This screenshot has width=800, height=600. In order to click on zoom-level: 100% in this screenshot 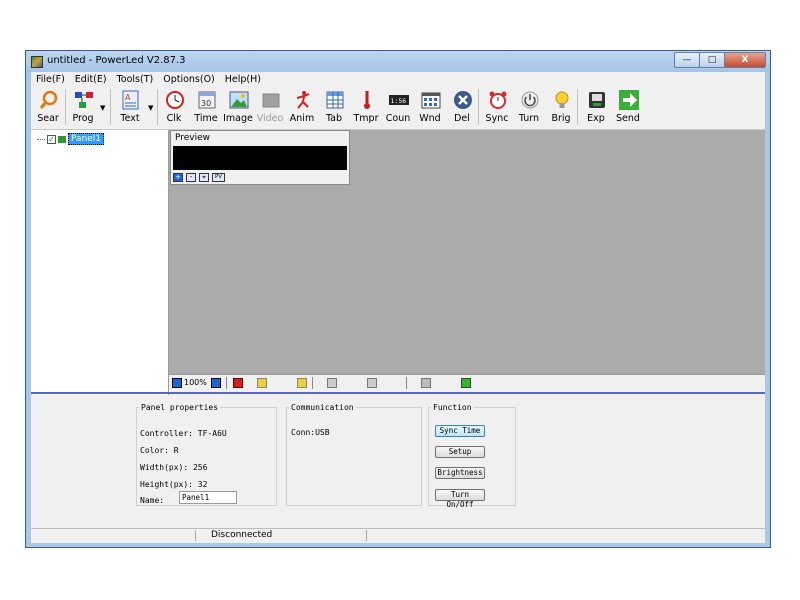, I will do `click(195, 382)`.